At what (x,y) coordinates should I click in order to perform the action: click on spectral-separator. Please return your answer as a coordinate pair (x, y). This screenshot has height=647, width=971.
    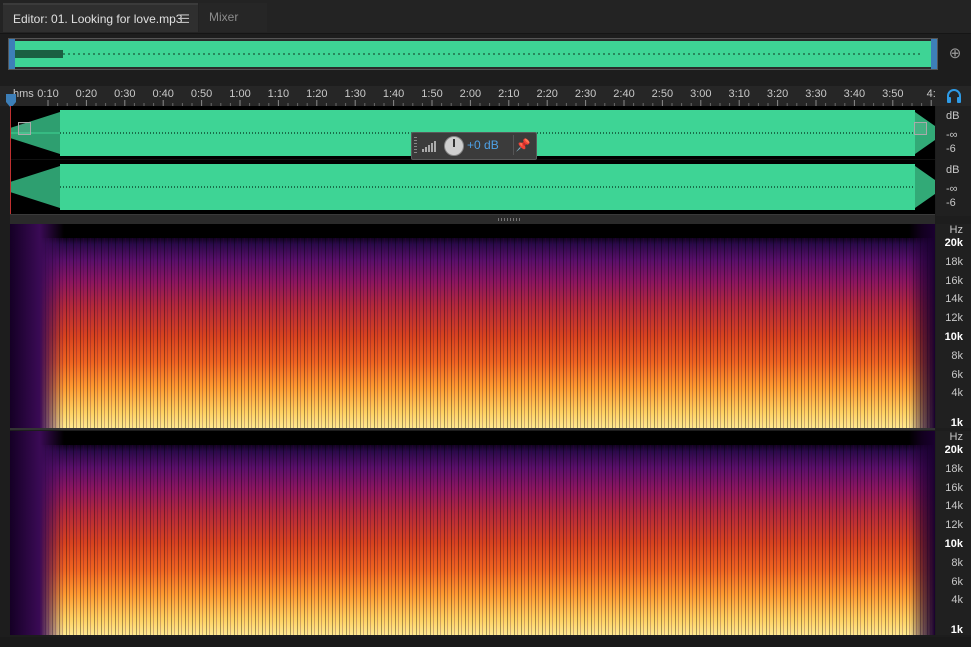
    Looking at the image, I should click on (472, 429).